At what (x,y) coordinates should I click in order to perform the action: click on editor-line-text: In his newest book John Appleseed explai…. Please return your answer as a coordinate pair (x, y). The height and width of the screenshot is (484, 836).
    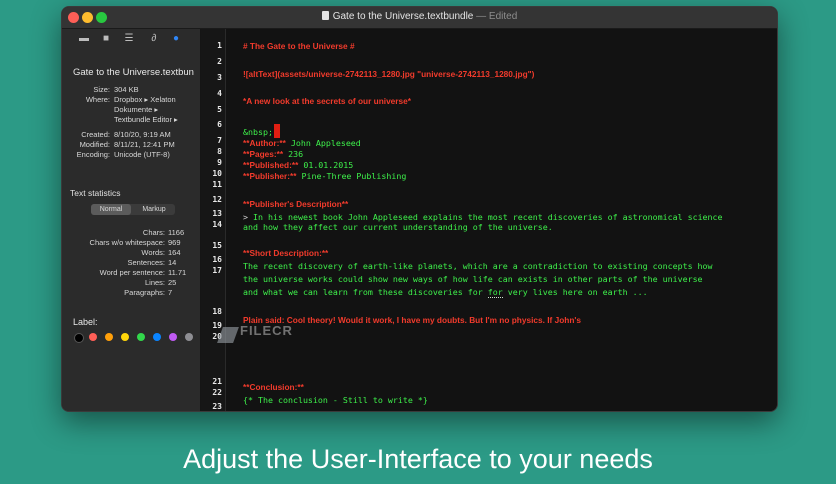
    Looking at the image, I should click on (485, 217).